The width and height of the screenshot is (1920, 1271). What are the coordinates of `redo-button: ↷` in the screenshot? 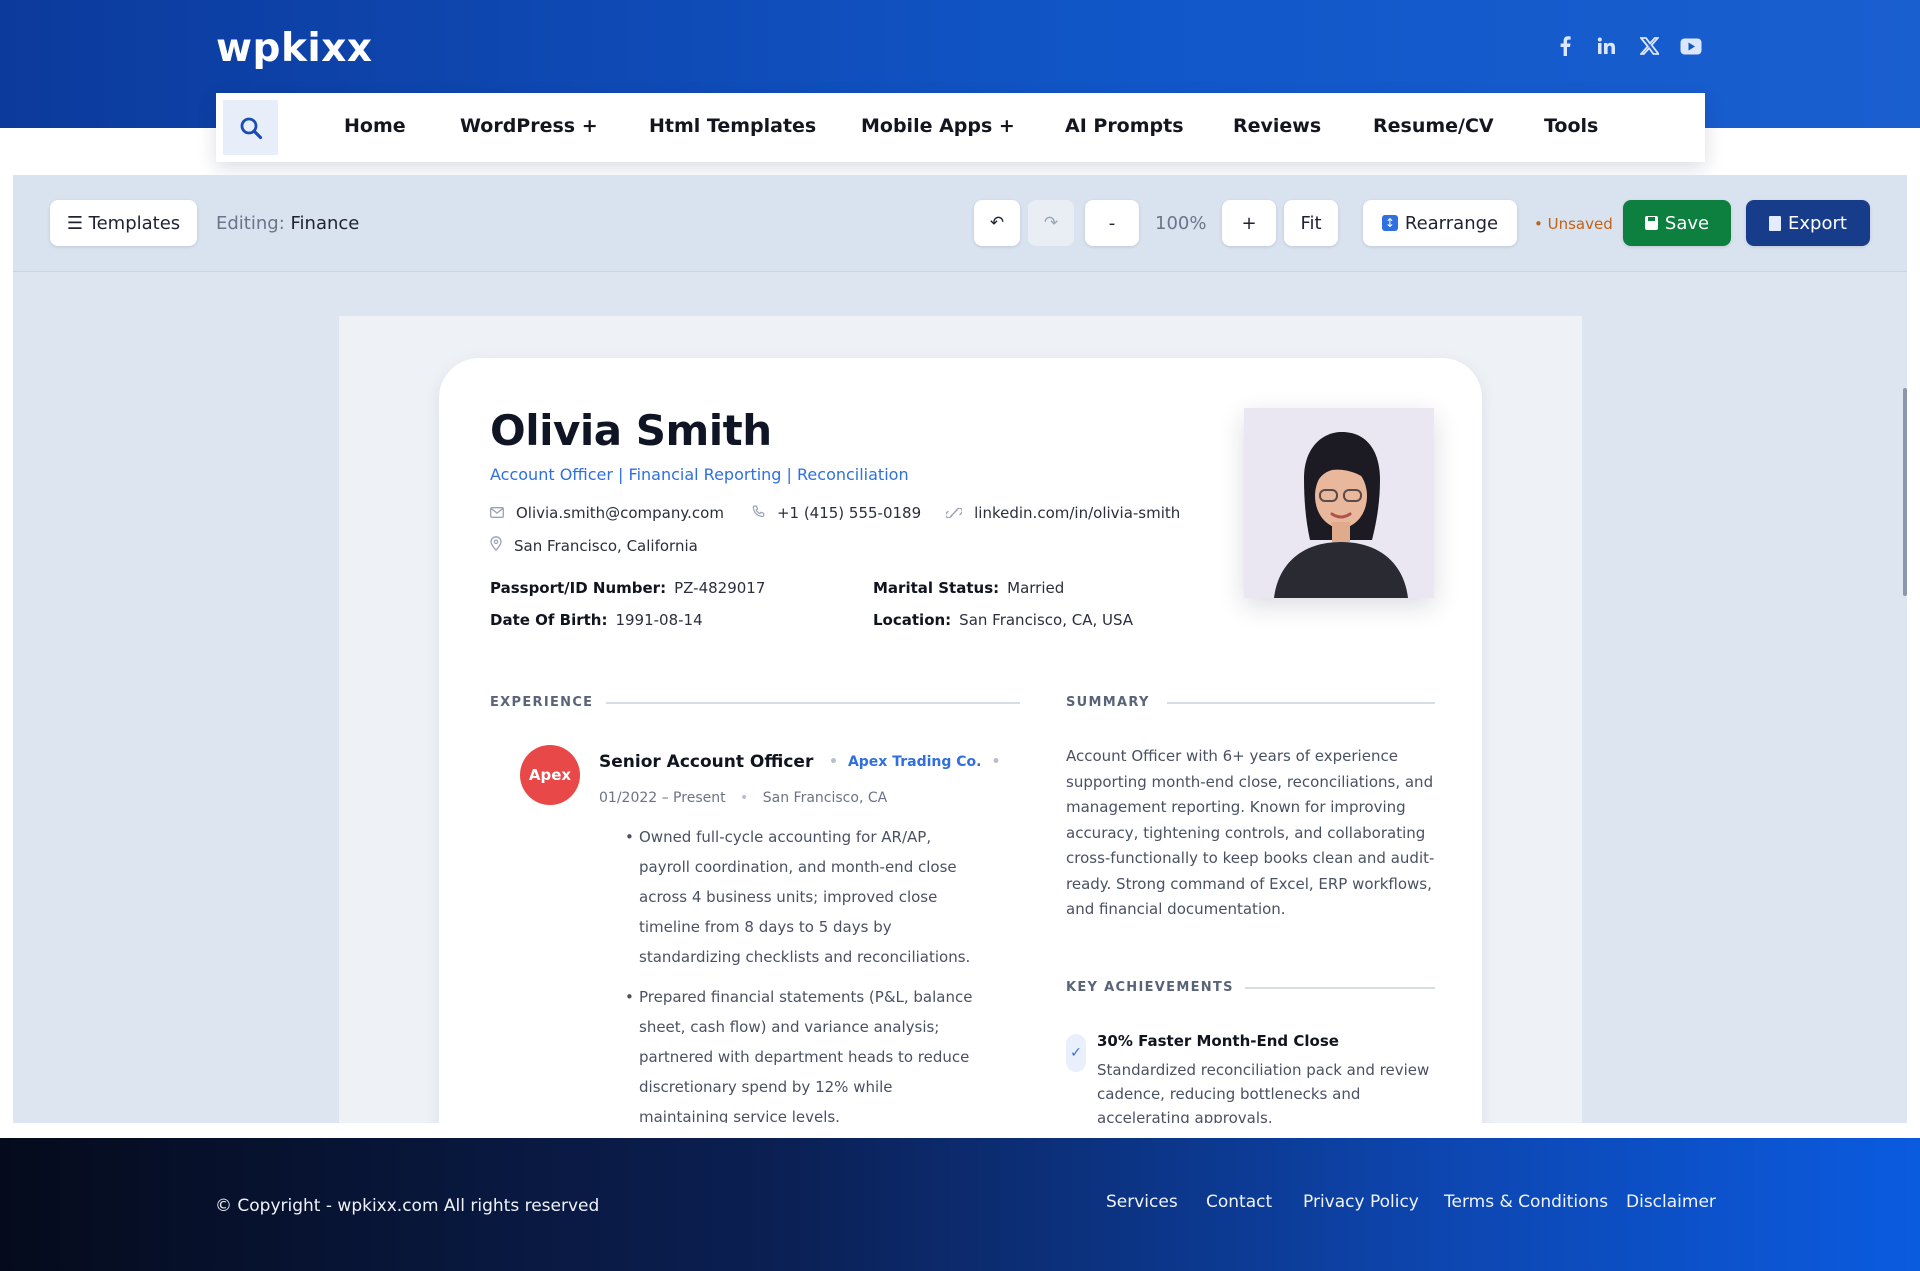 It's located at (1051, 223).